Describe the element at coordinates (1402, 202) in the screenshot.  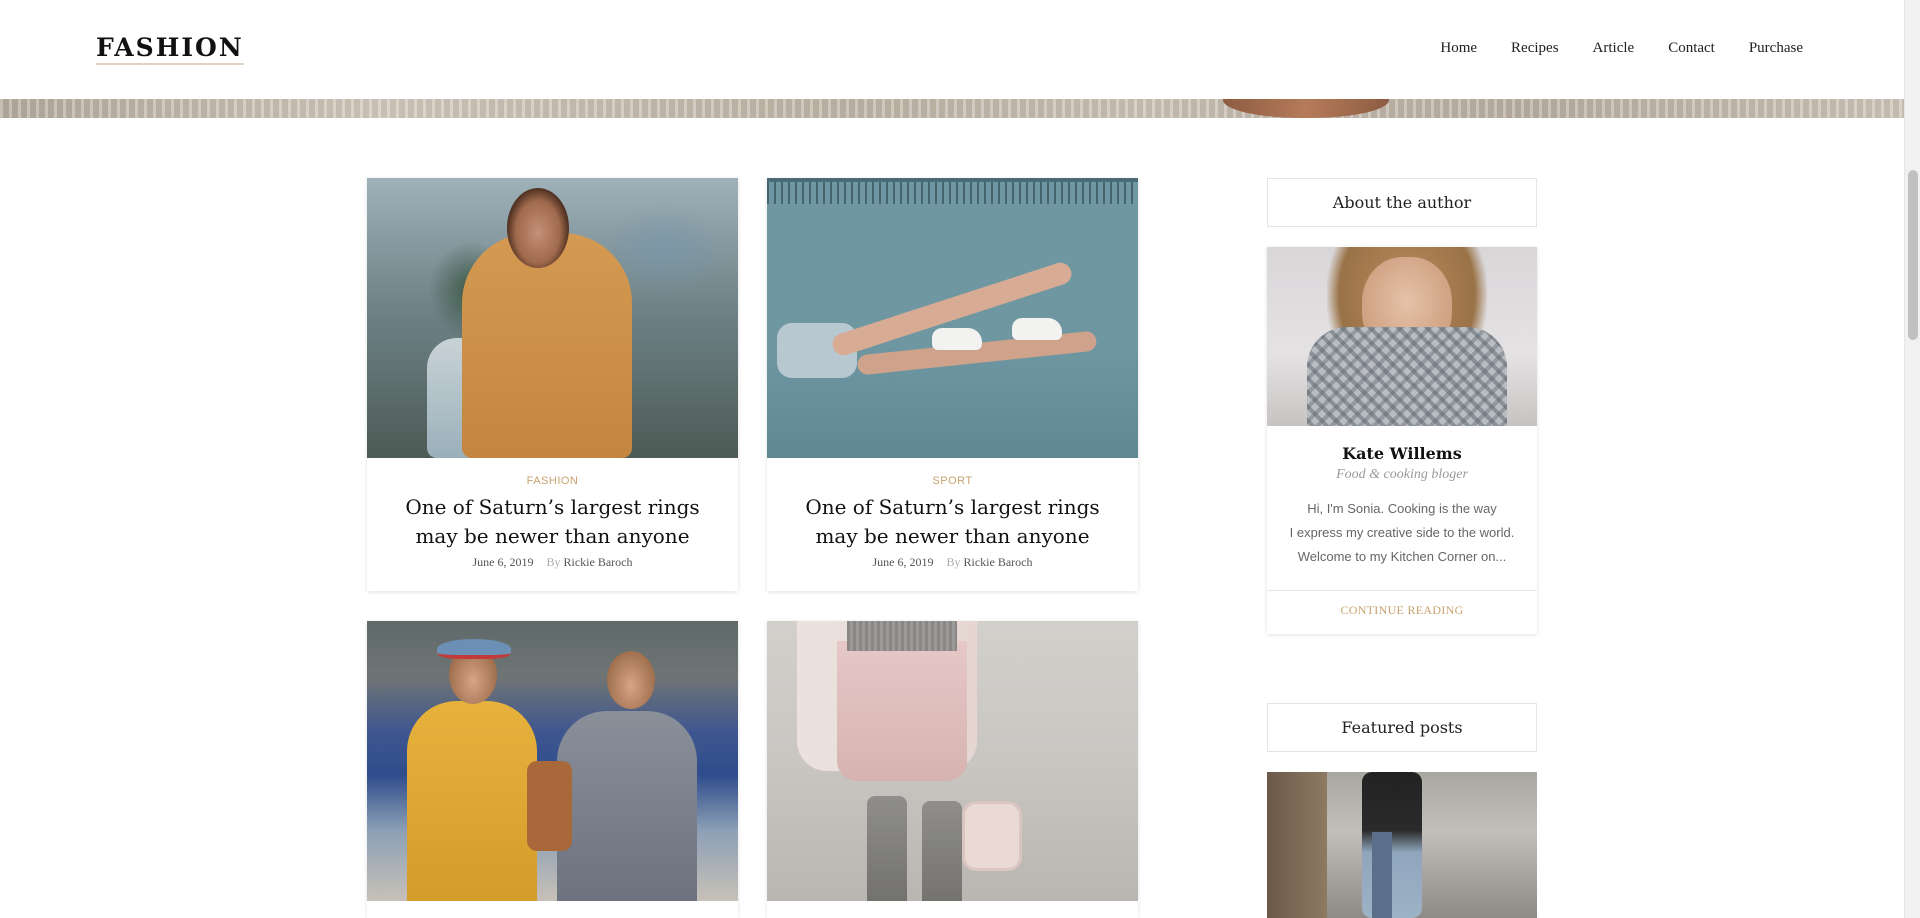
I see `about-author-title: About the author` at that location.